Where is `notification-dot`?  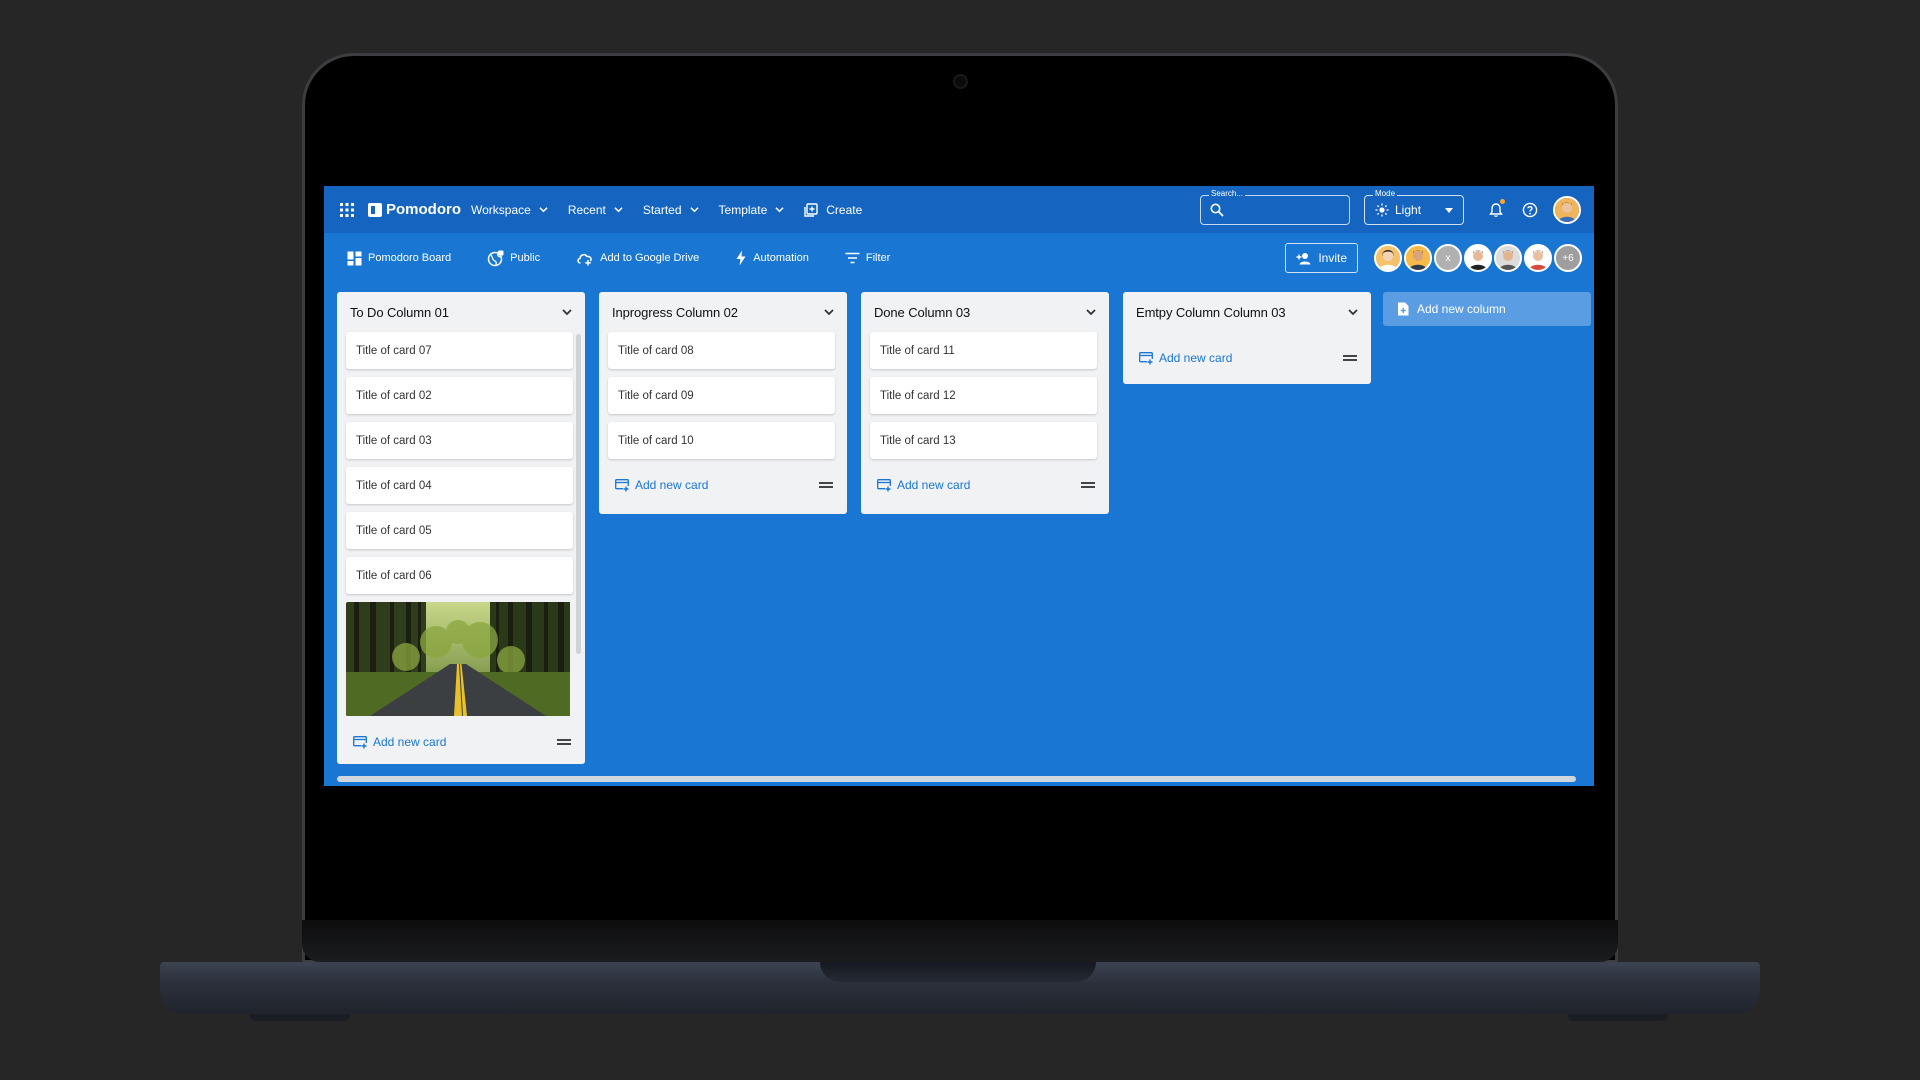 notification-dot is located at coordinates (1502, 201).